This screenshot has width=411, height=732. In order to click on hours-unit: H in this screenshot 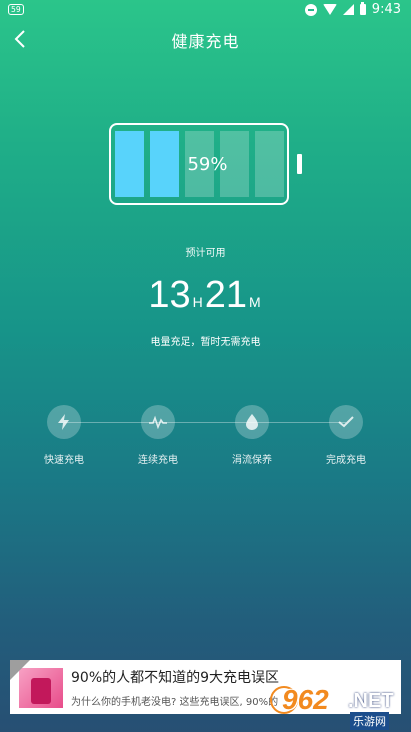, I will do `click(197, 302)`.